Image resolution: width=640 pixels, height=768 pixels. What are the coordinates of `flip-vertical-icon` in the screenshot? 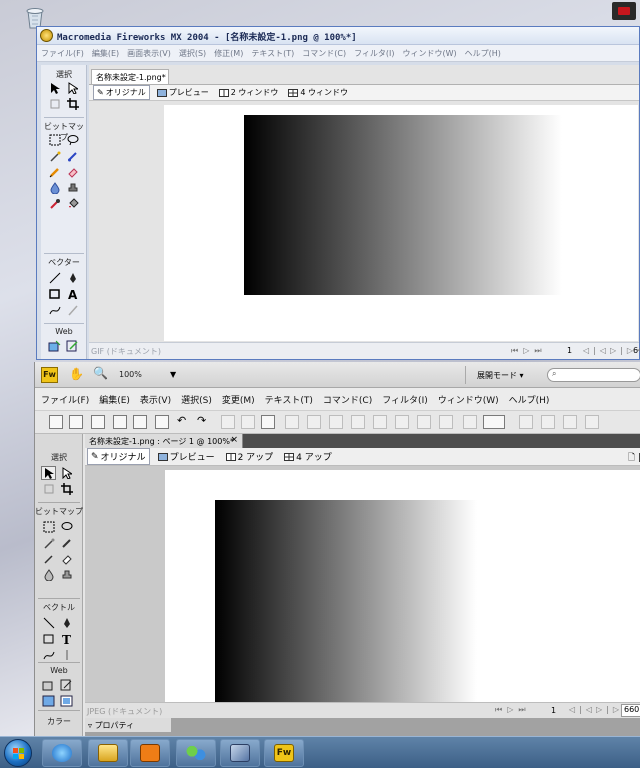 It's located at (592, 422).